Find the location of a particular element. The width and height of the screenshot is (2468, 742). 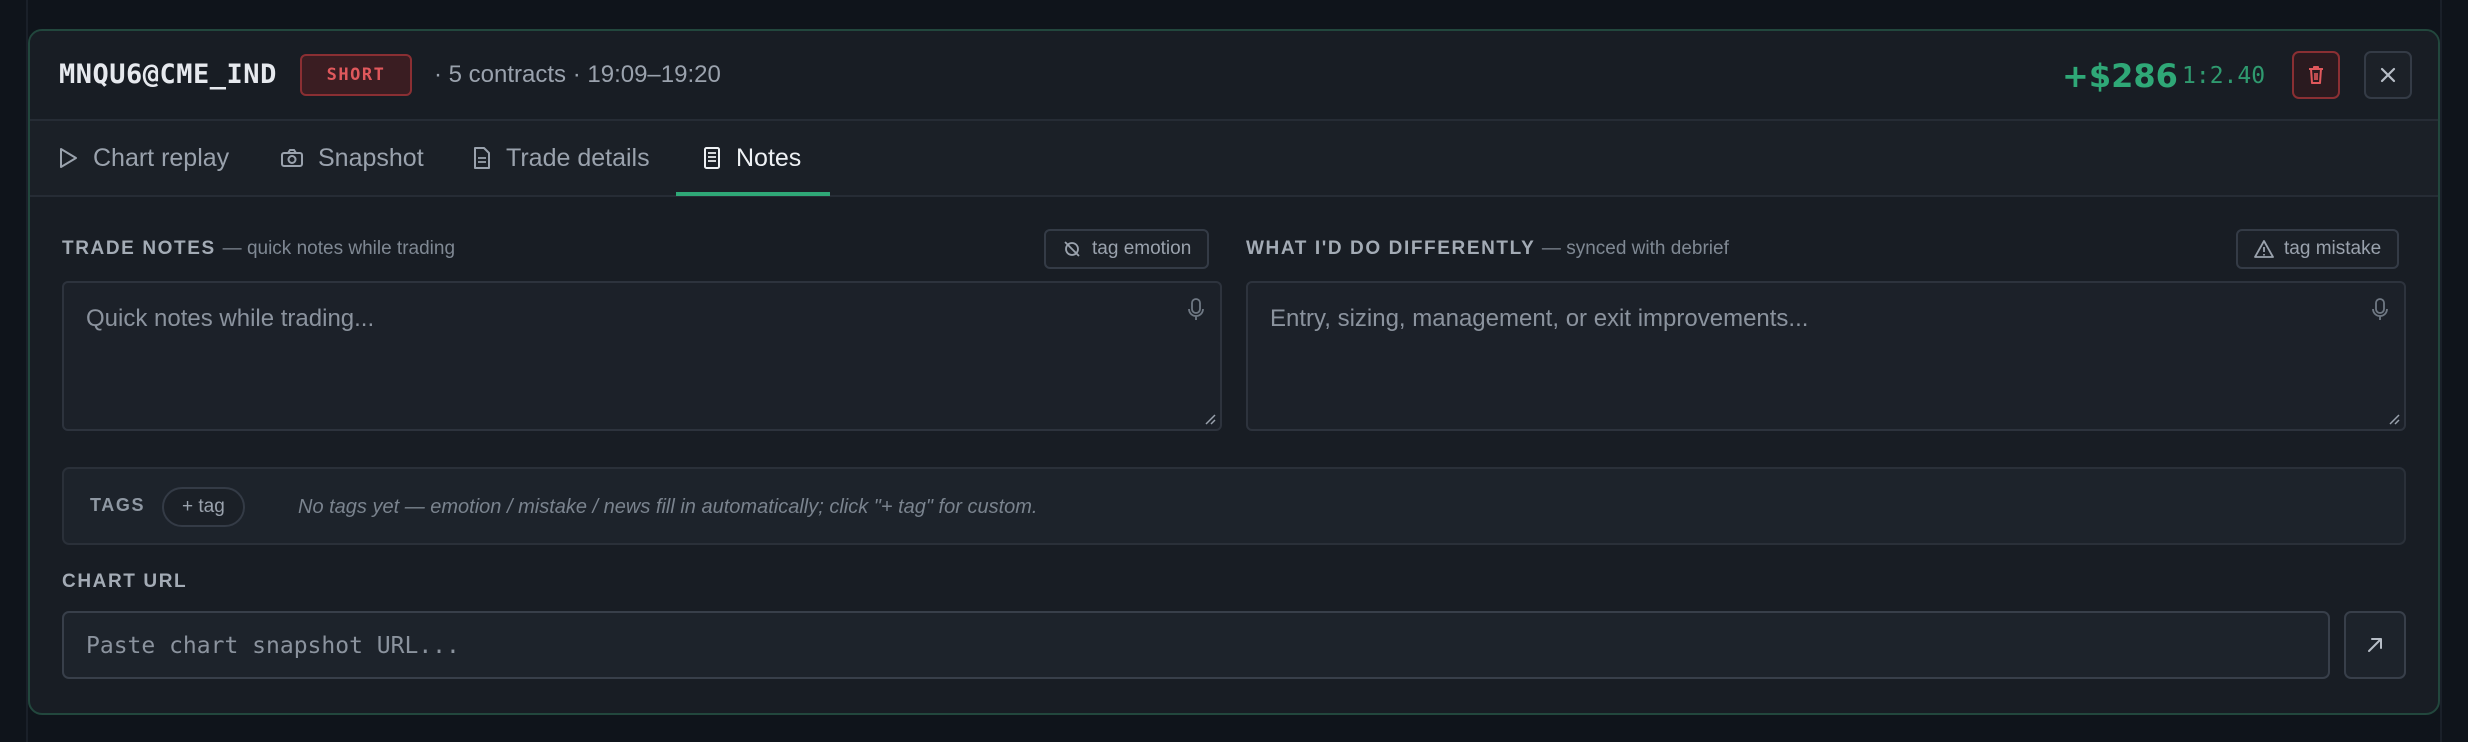

active-tab-indicator is located at coordinates (753, 194).